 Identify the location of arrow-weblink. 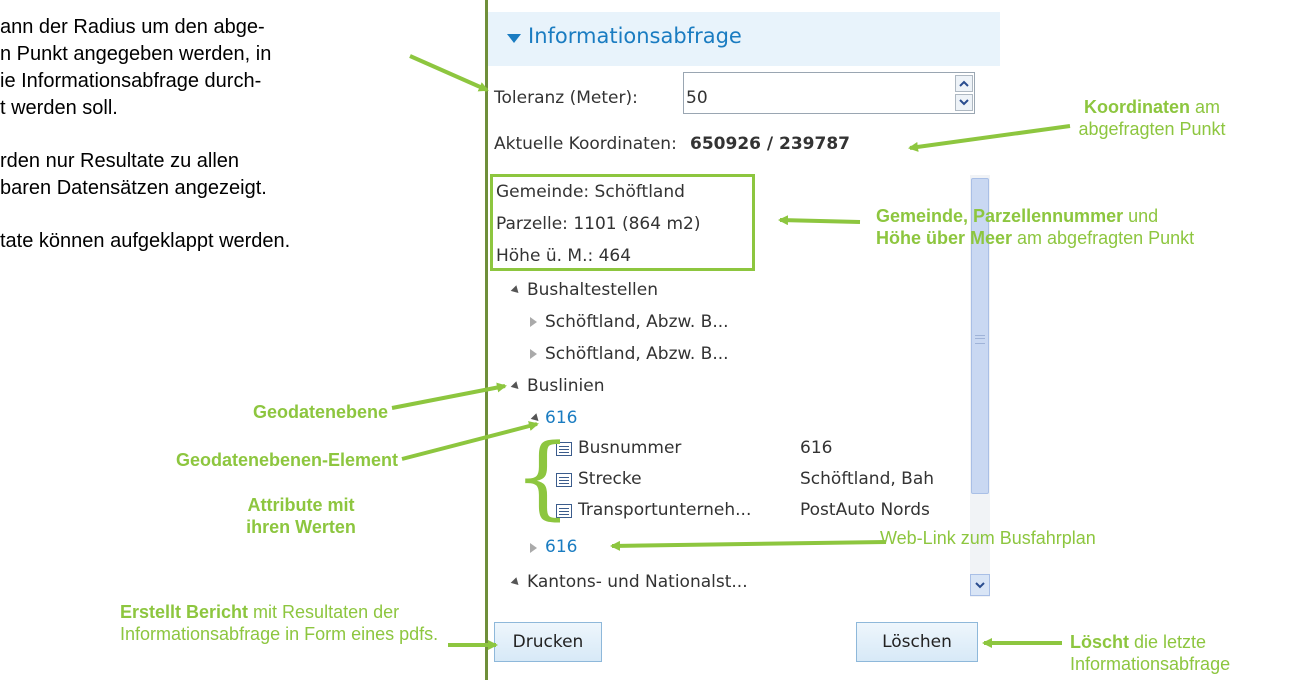
(748, 545).